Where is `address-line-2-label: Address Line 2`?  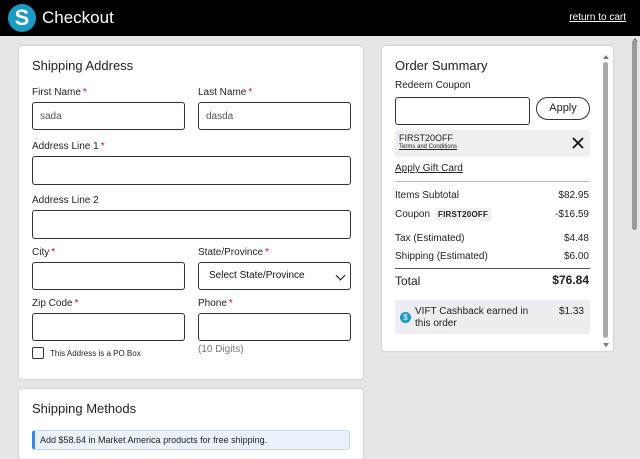
address-line-2-label: Address Line 2 is located at coordinates (65, 200).